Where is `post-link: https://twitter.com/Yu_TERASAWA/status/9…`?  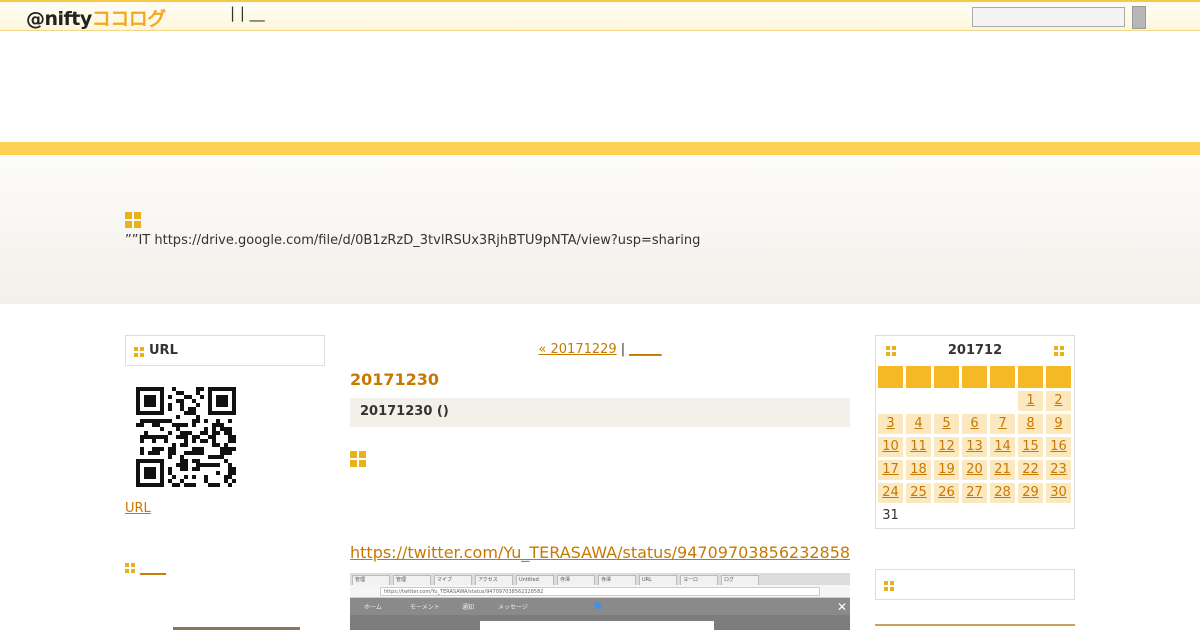
post-link: https://twitter.com/Yu_TERASAWA/status/9… is located at coordinates (600, 552).